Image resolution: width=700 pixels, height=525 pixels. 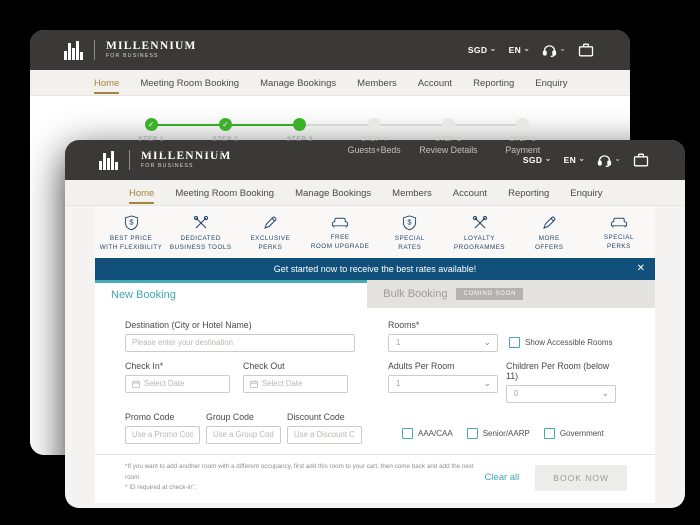 What do you see at coordinates (151, 131) in the screenshot?
I see `step-1-search: ✓ STEP 1 Search` at bounding box center [151, 131].